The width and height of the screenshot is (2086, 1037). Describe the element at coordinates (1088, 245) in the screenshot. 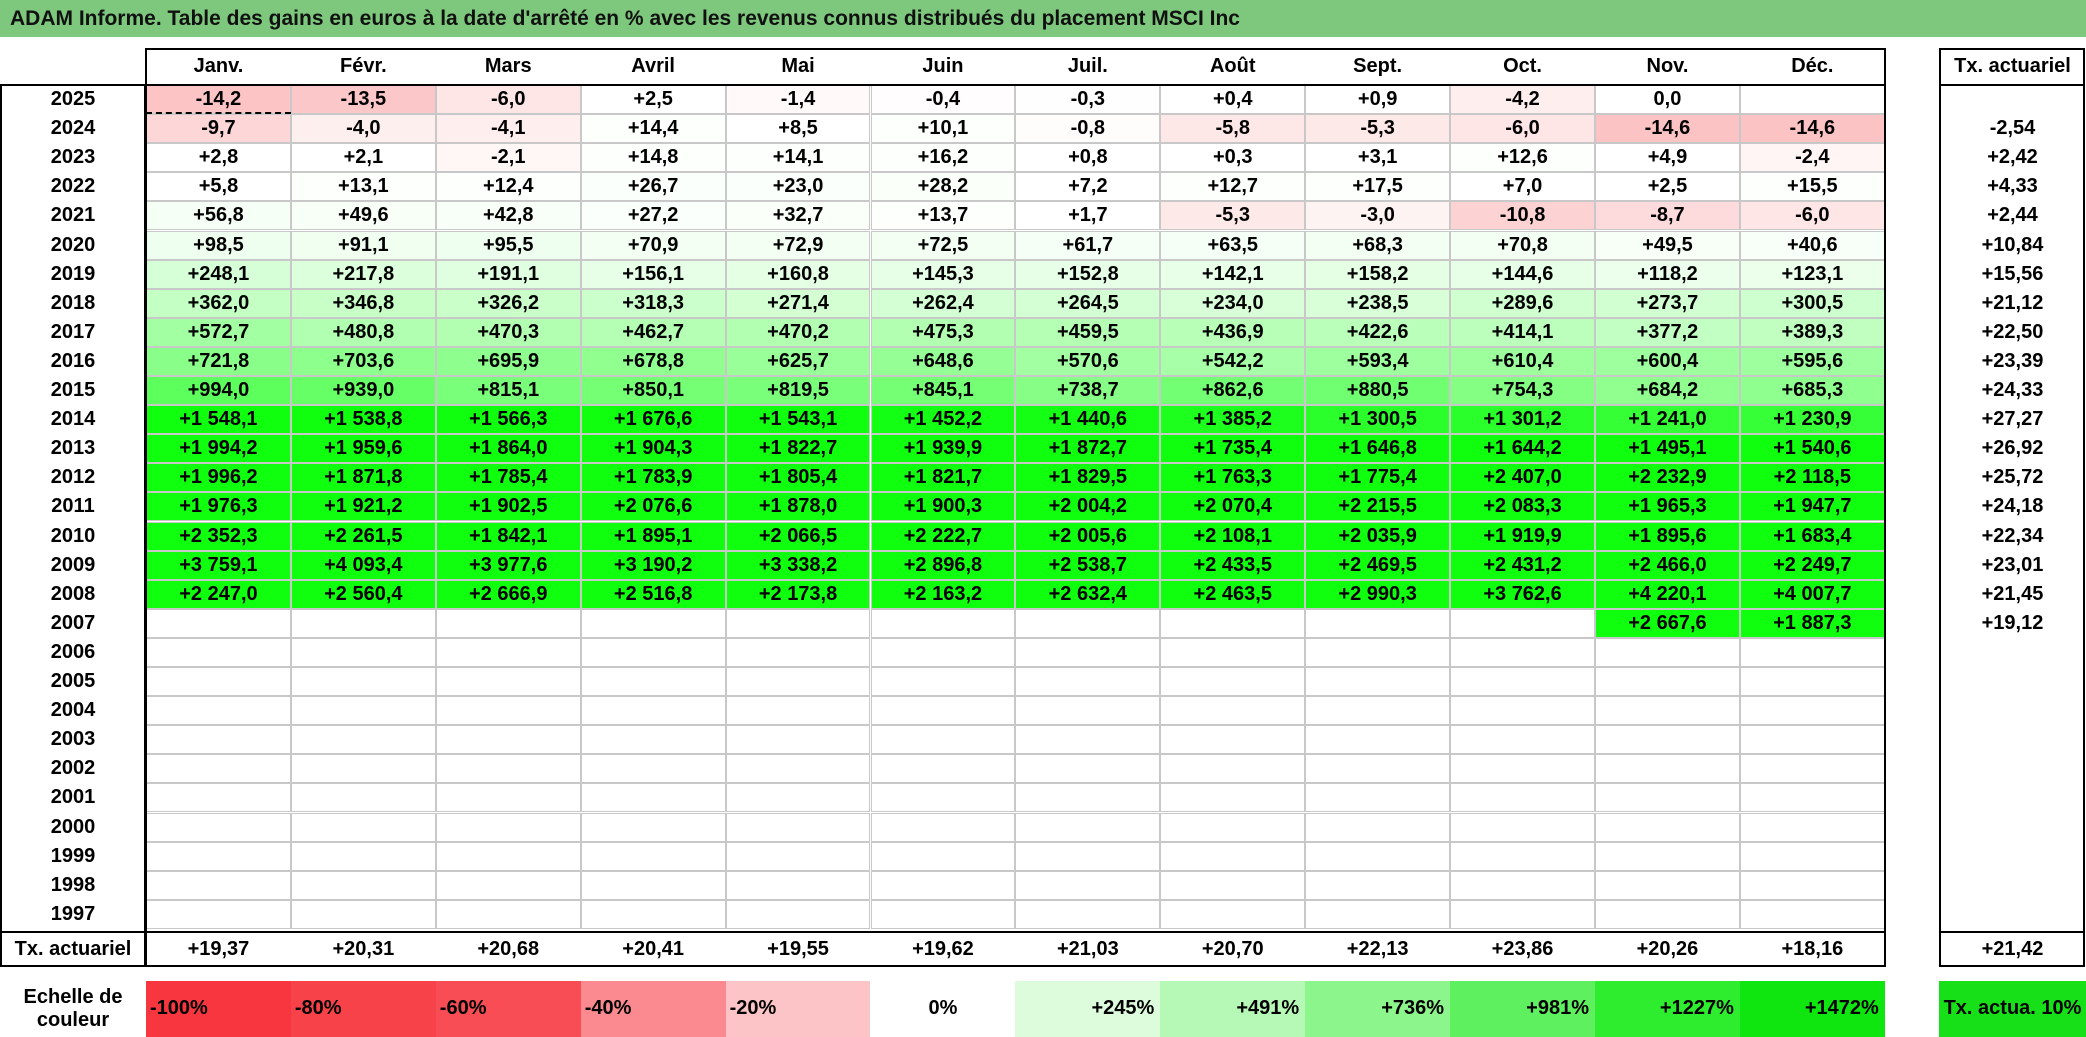

I see `table-cell: +61,7` at that location.